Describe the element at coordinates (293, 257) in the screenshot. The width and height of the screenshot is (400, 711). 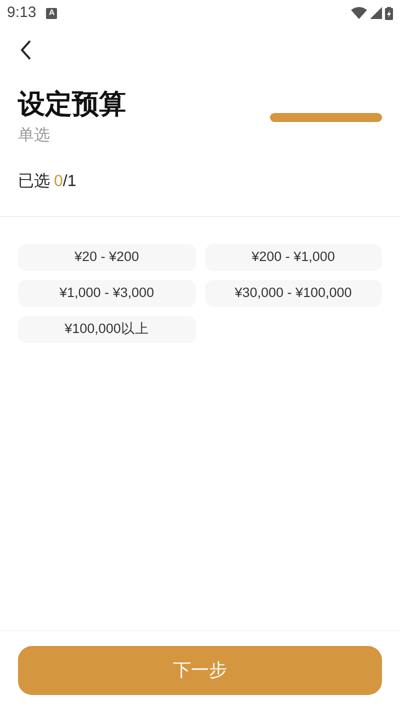
I see `budget-option: ¥200 - ¥1,000` at that location.